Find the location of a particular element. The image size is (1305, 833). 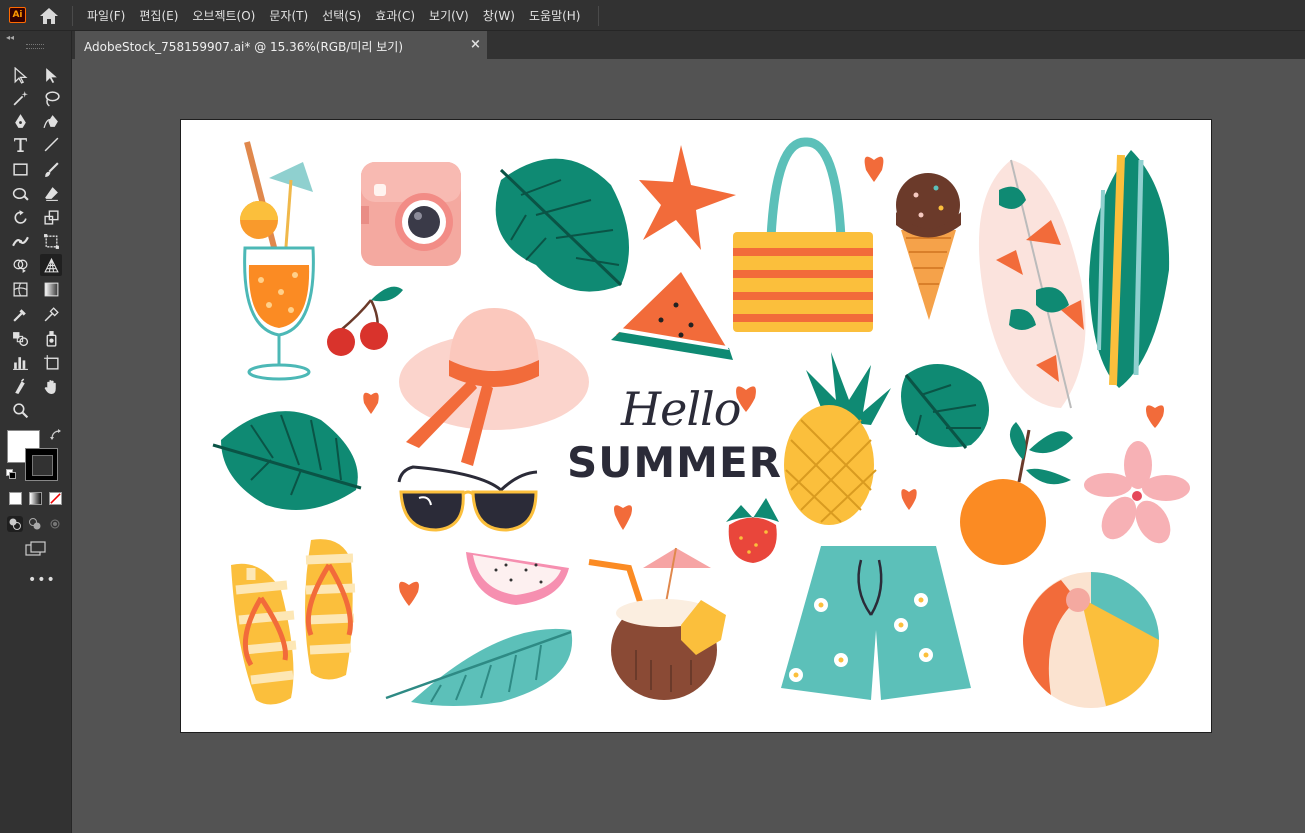

swim-shorts-illustration is located at coordinates (876, 623).